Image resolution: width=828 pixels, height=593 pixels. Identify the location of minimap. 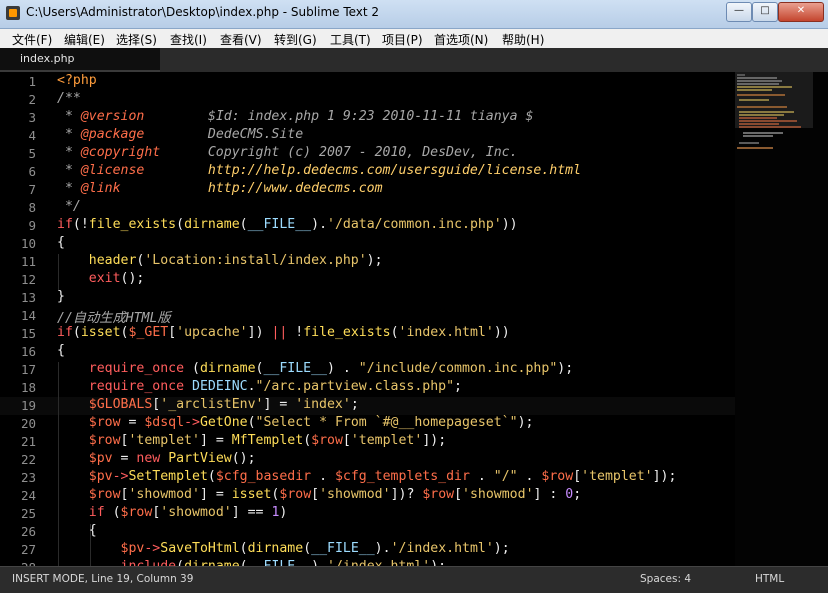
(781, 319).